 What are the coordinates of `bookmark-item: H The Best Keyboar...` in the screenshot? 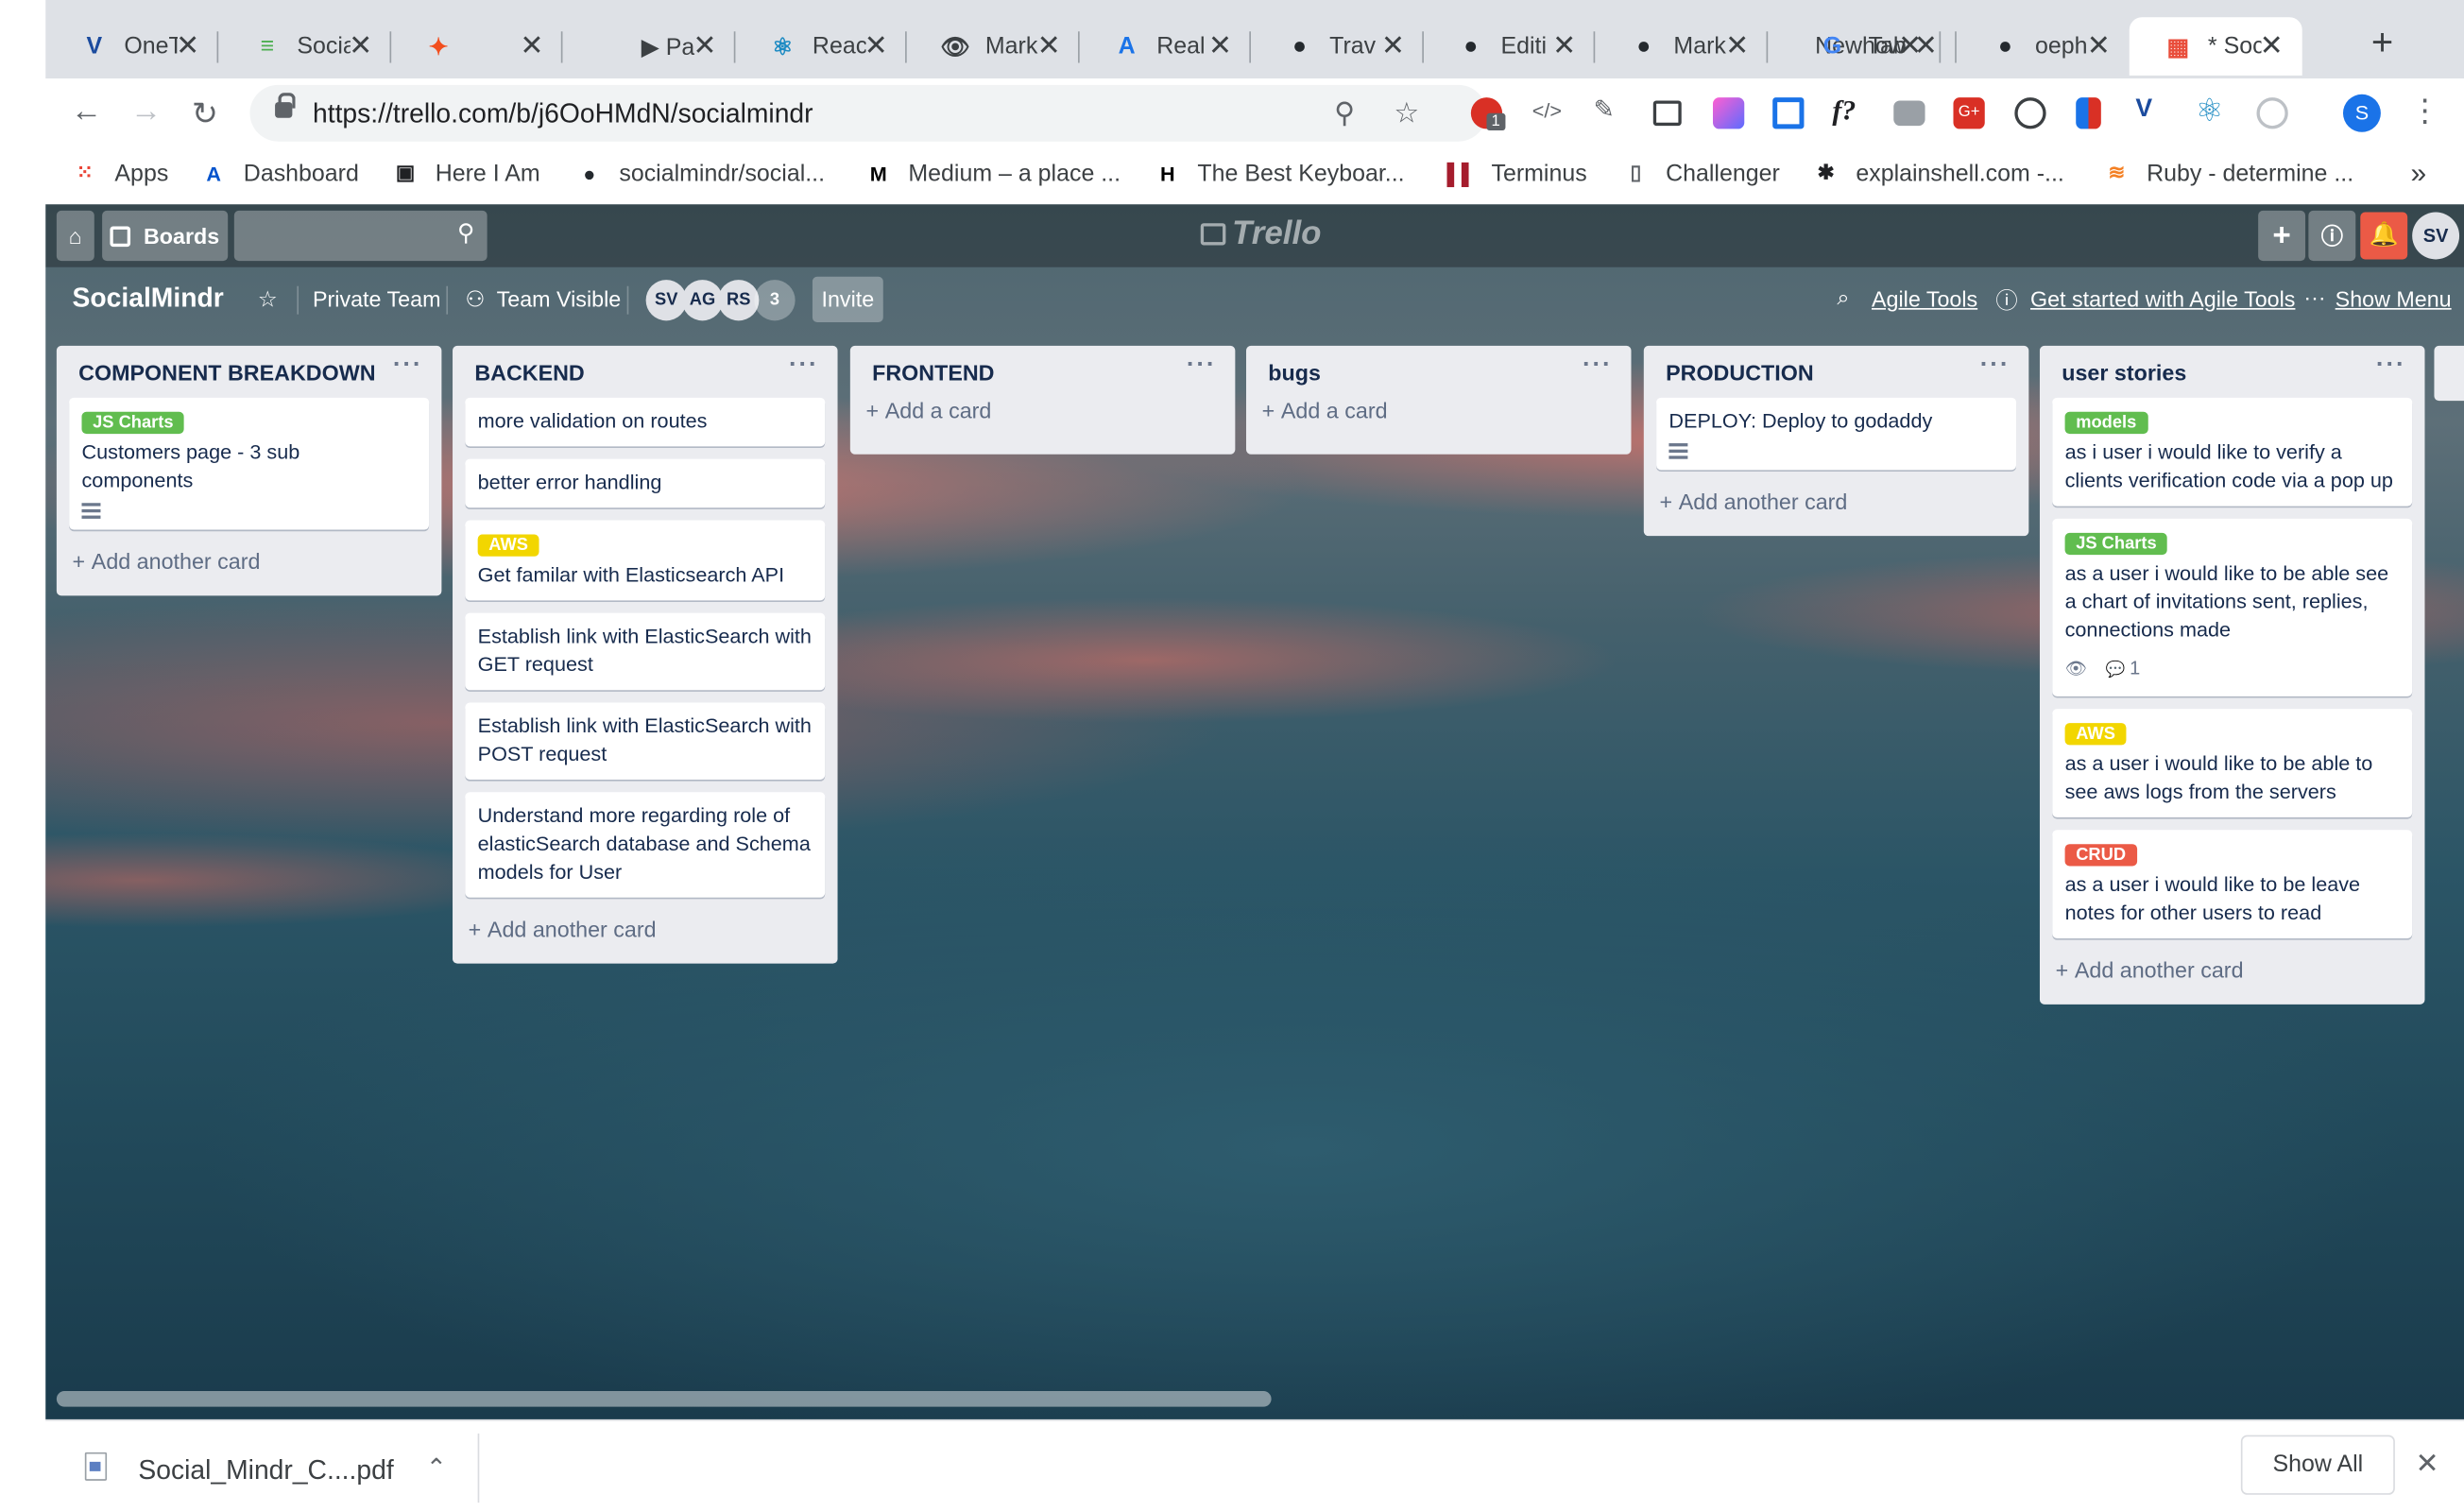 It's located at (1279, 173).